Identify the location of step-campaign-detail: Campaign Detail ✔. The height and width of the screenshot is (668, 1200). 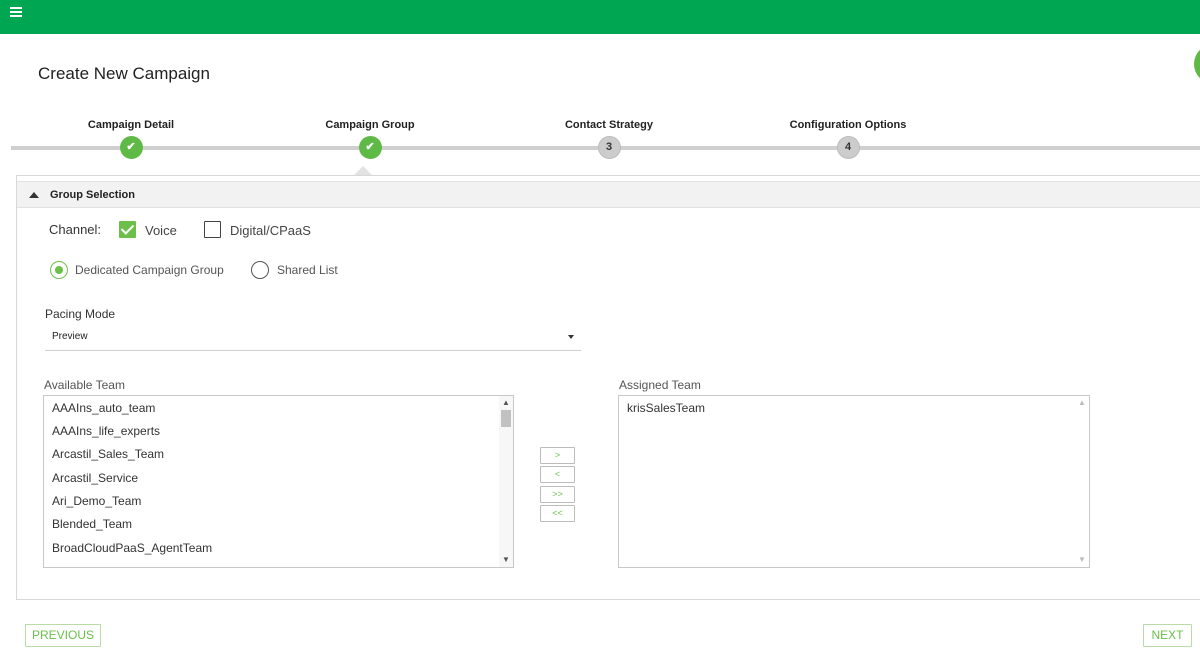
(131, 138).